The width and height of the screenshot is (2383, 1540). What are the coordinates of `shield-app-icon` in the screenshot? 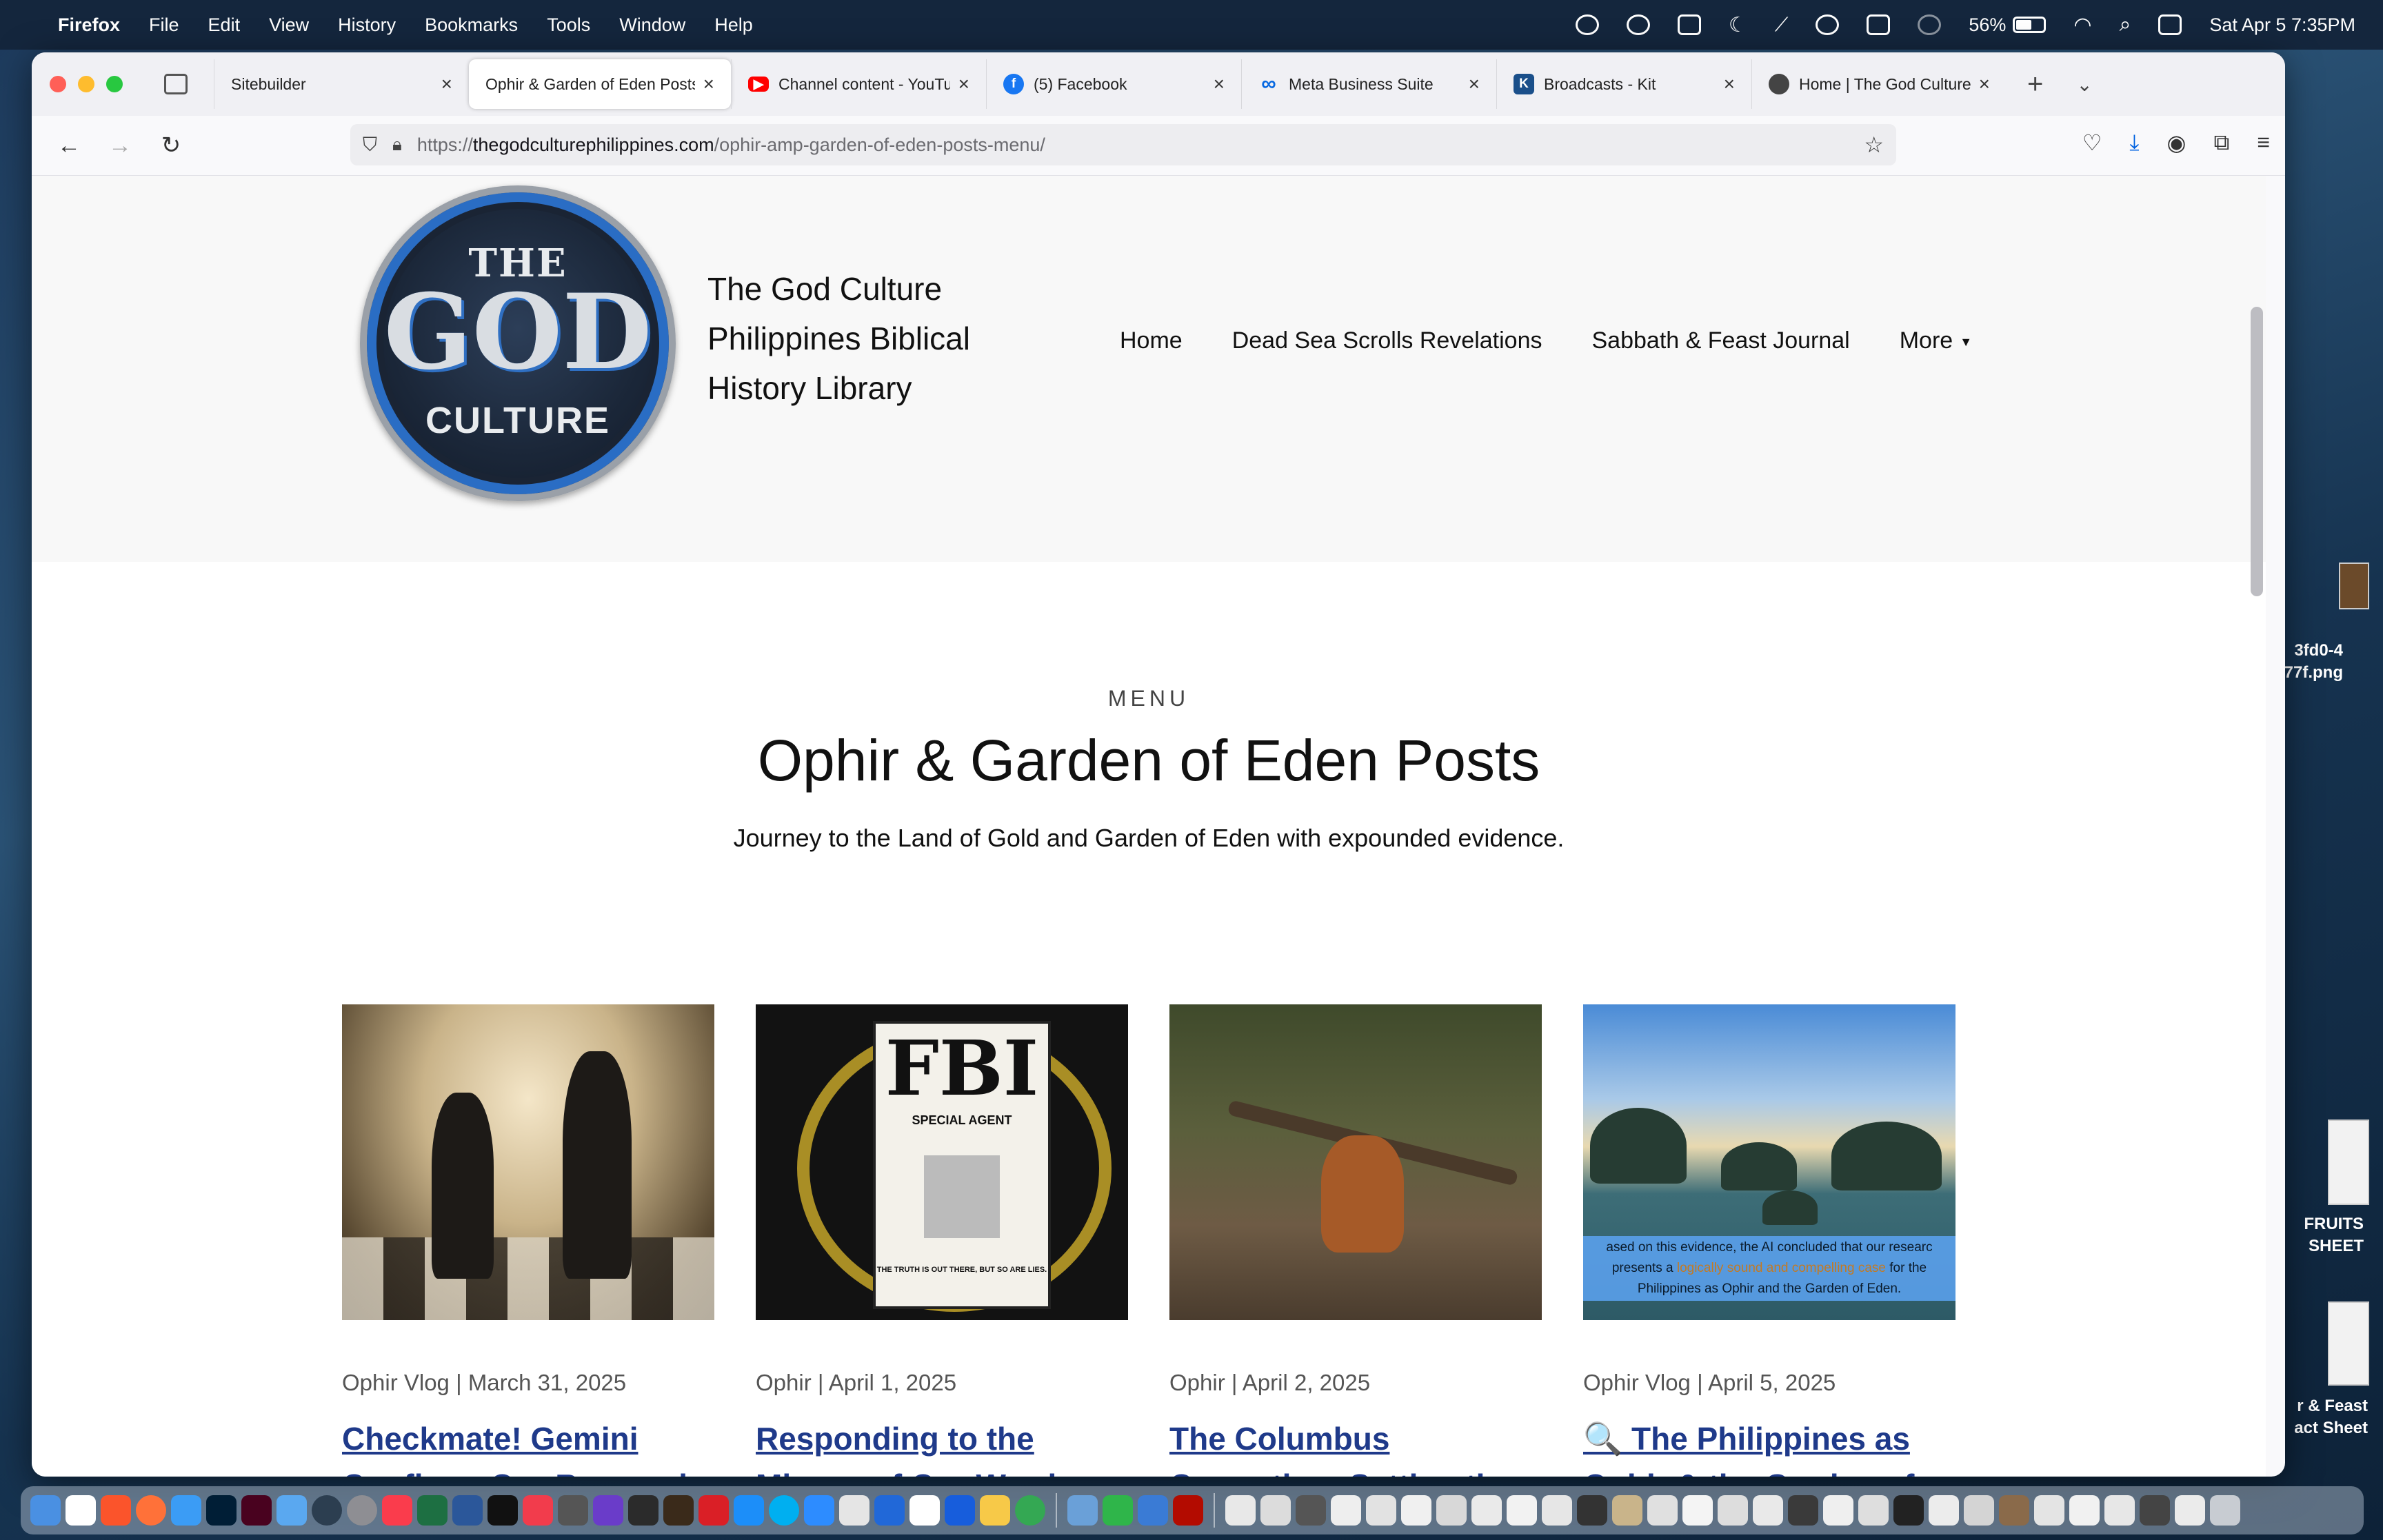 It's located at (1153, 1511).